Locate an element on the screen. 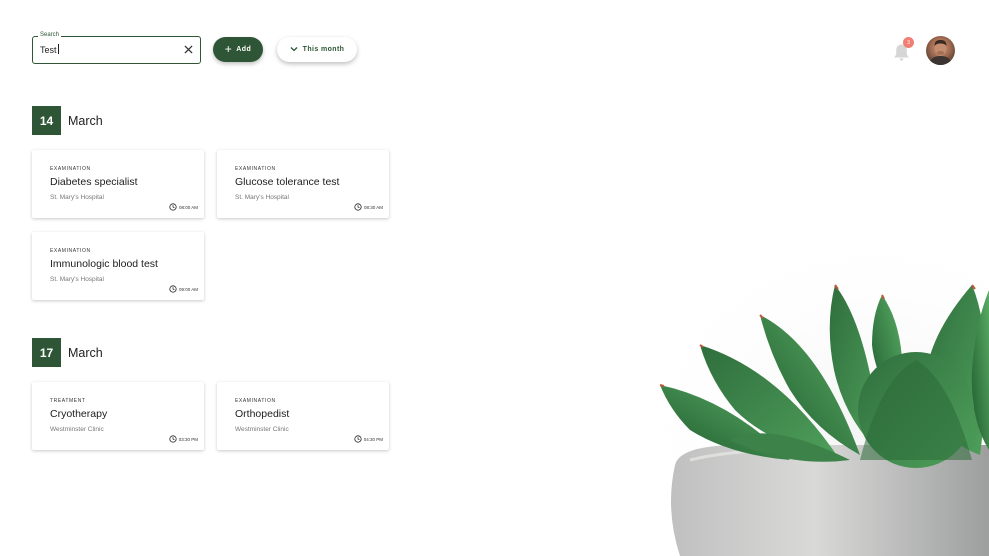 The image size is (989, 556). add-button-label: Add is located at coordinates (244, 49).